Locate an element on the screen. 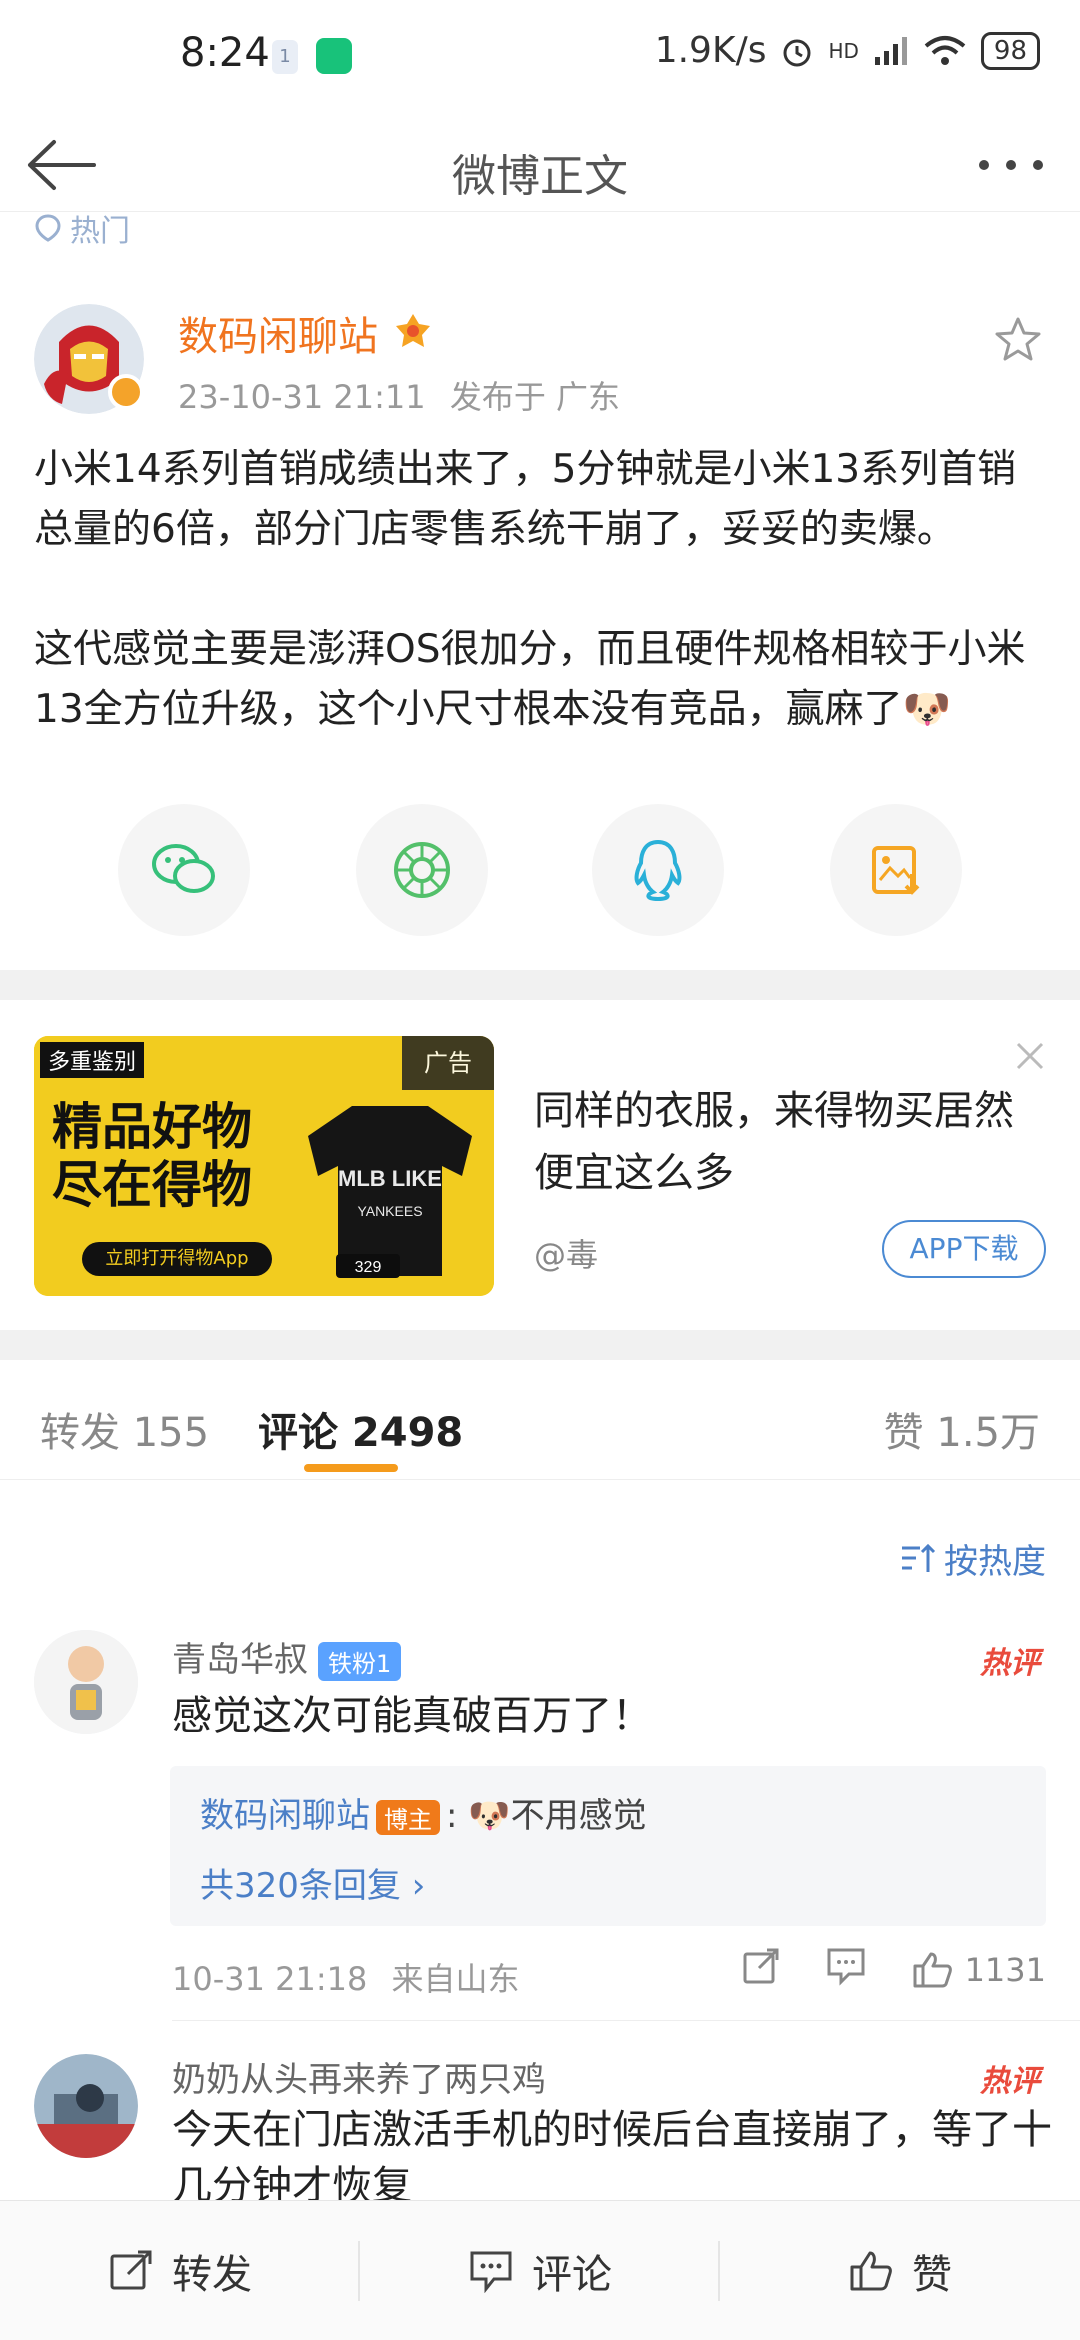 The height and width of the screenshot is (2340, 1080). sort-label: 按热度 is located at coordinates (995, 1562).